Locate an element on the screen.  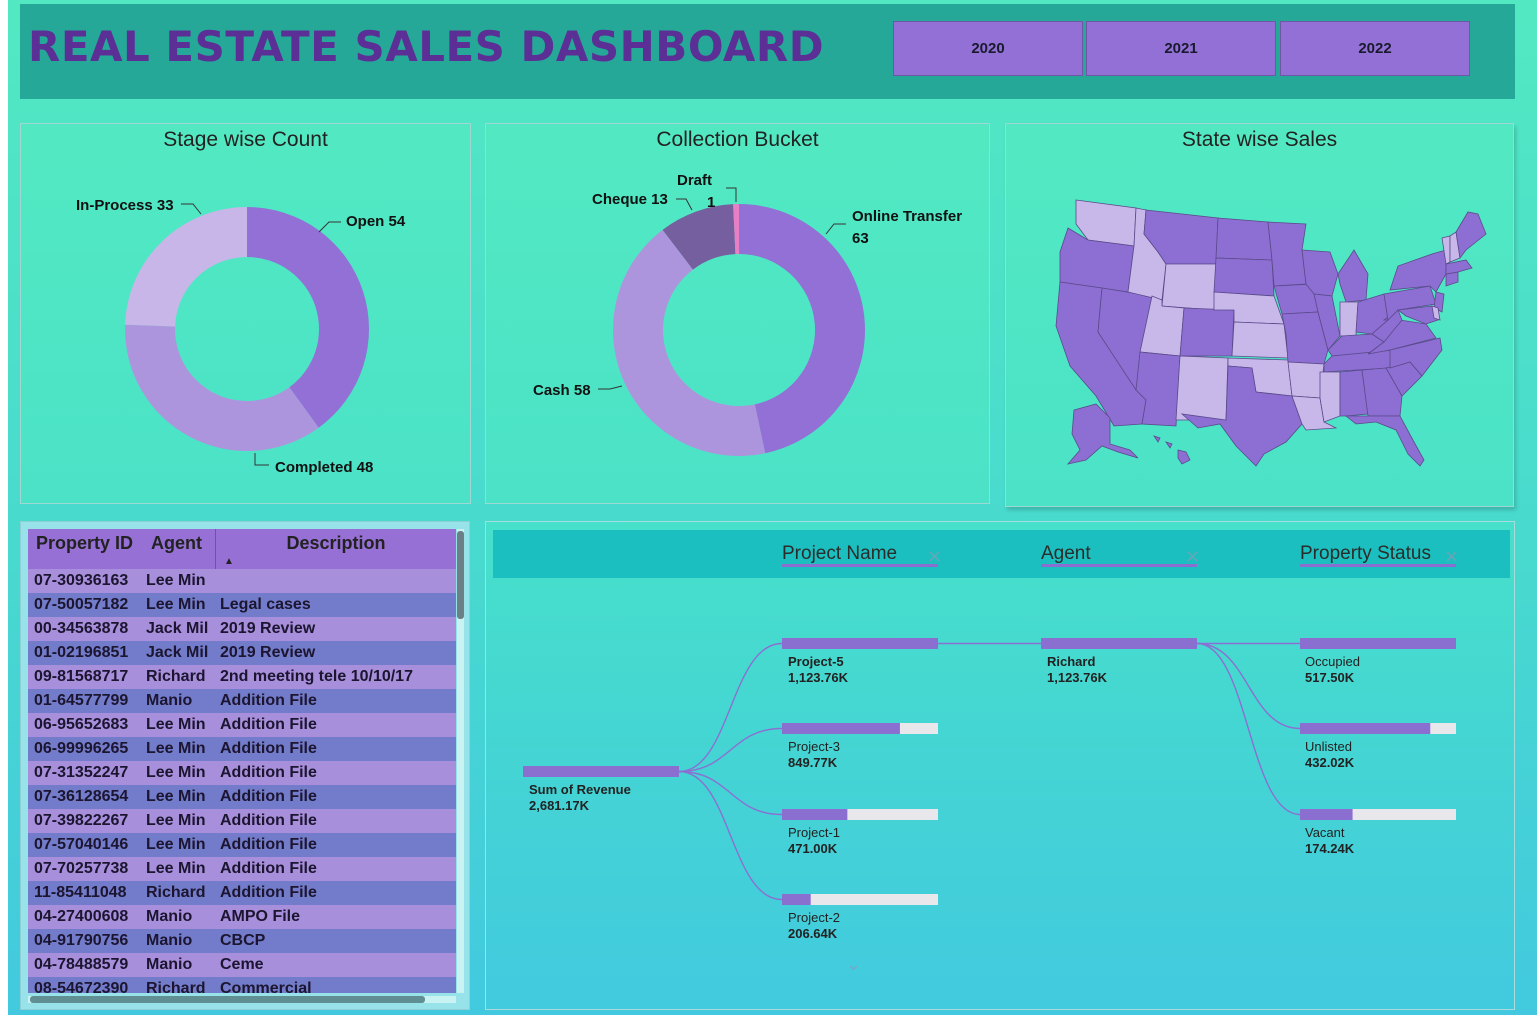
col-header-description: Description ▲ is located at coordinates (336, 549).